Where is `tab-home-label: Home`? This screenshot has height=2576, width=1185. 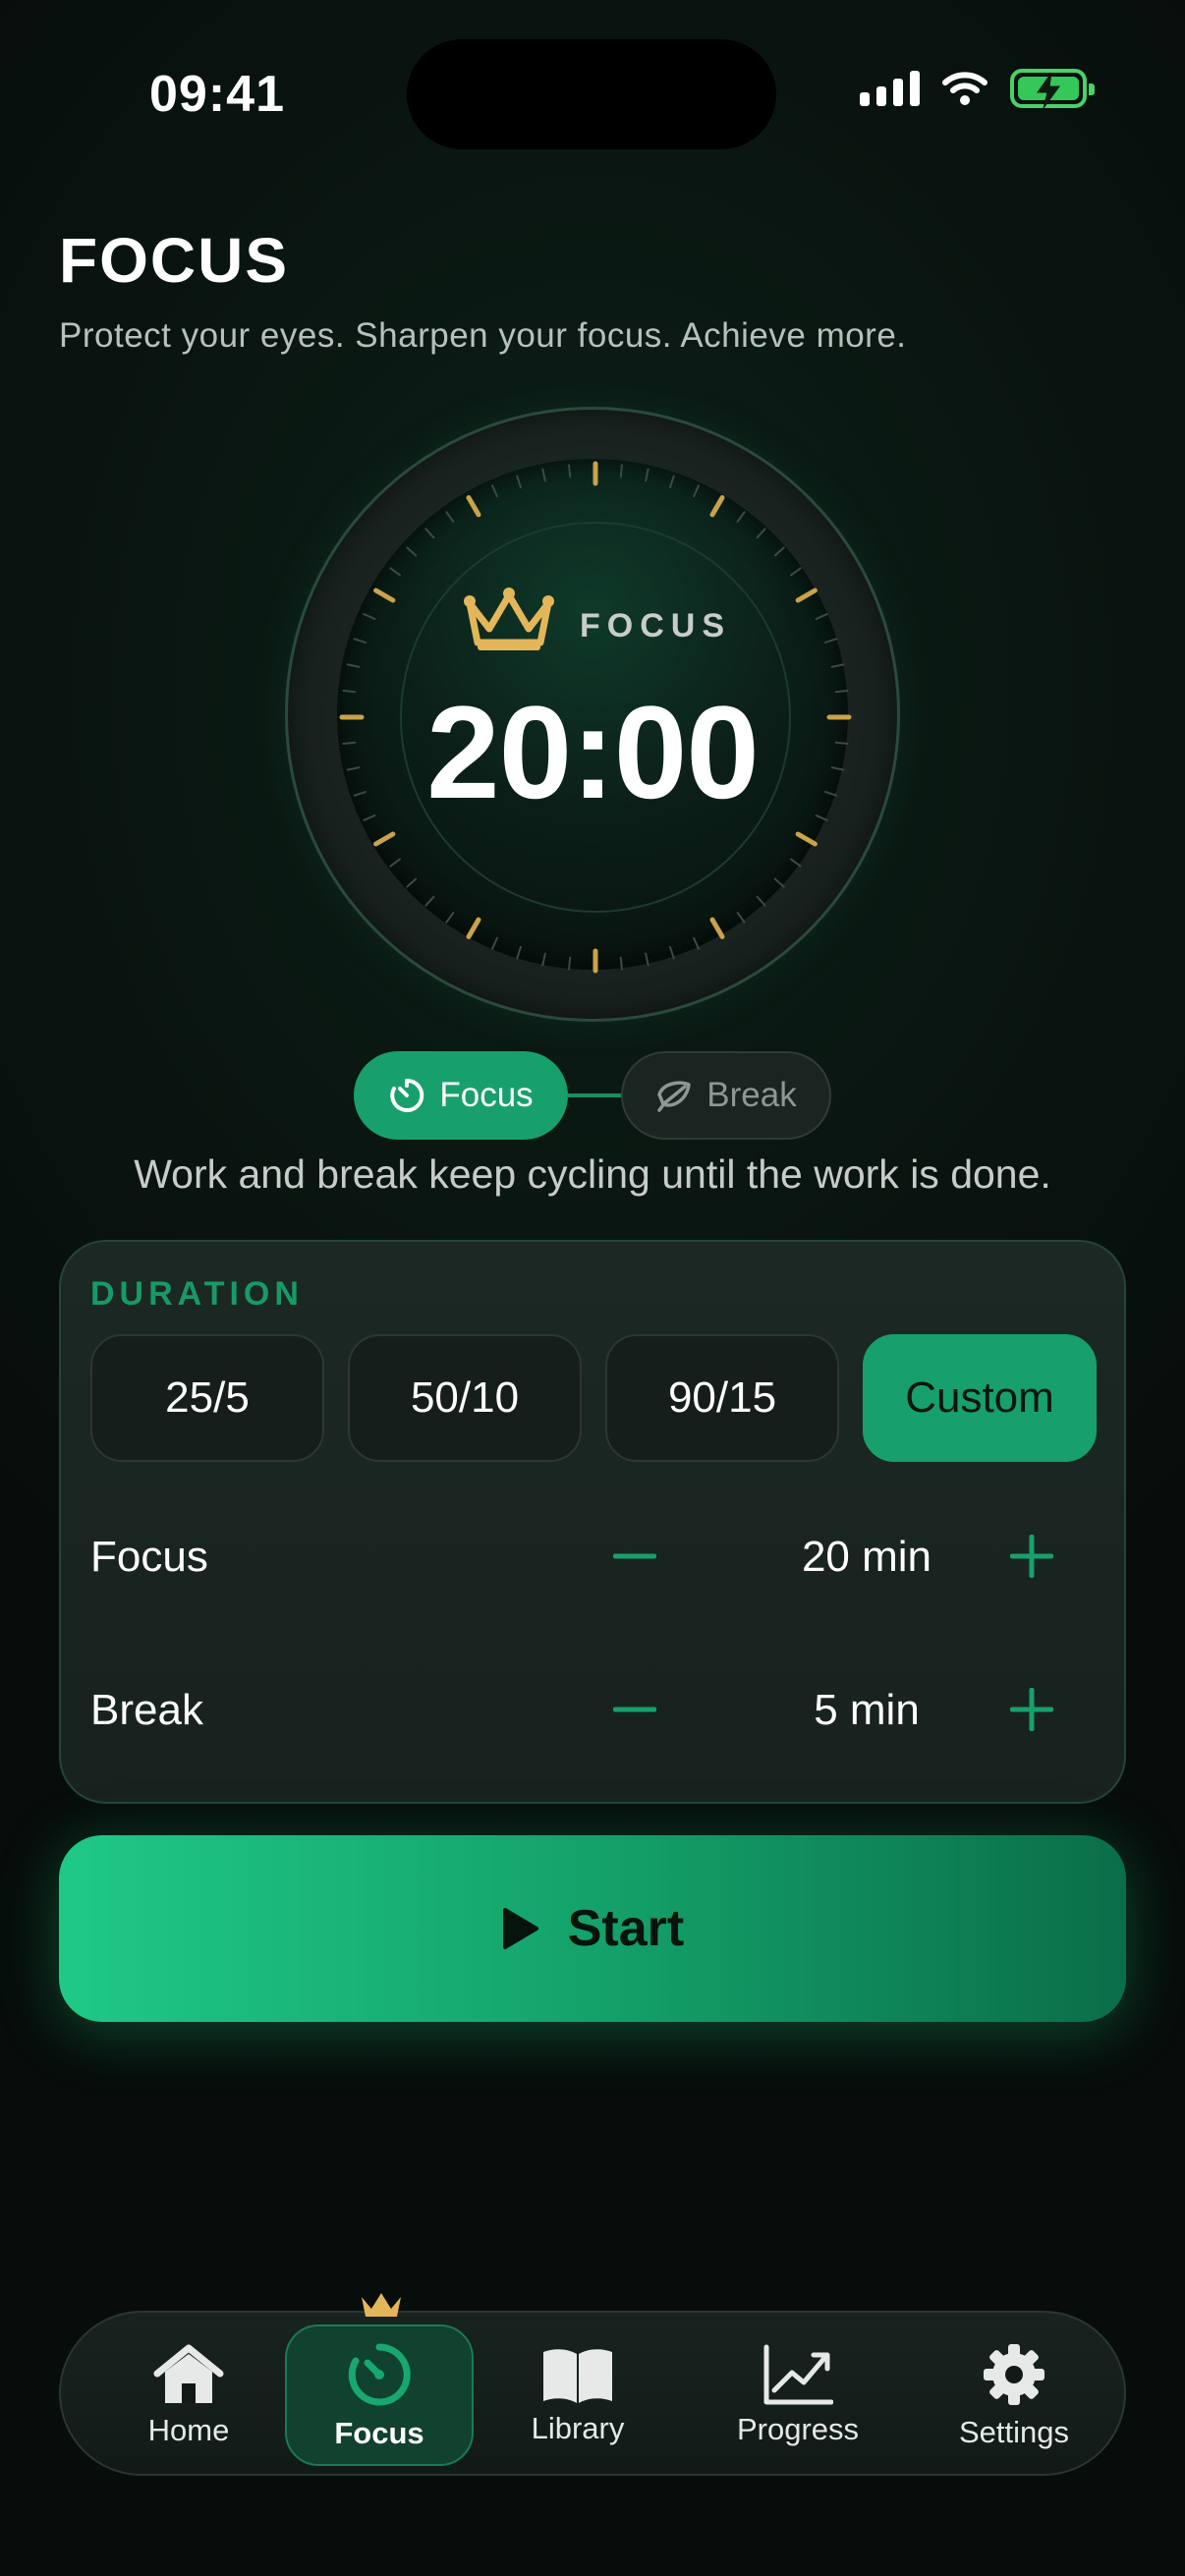
tab-home-label: Home is located at coordinates (189, 2430).